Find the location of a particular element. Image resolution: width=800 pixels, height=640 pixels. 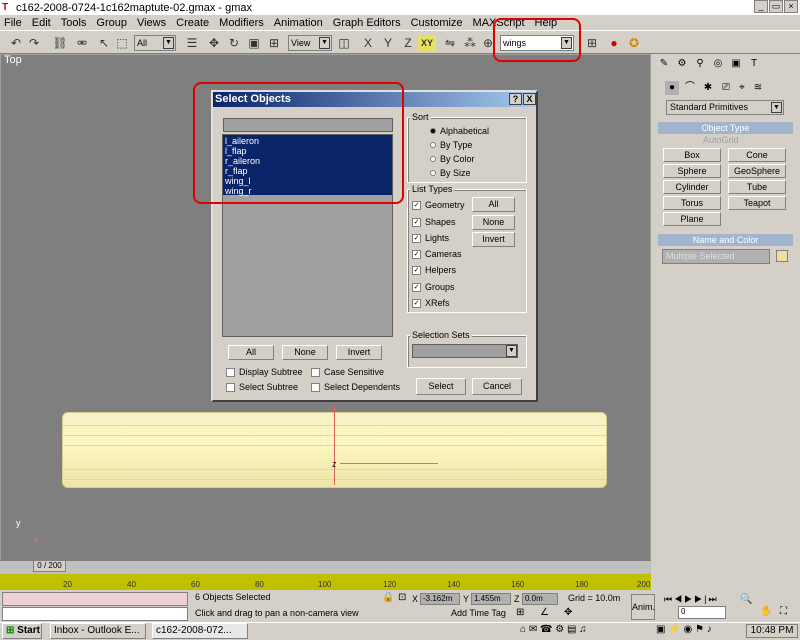

undo-icon: ↶ is located at coordinates (16, 43).